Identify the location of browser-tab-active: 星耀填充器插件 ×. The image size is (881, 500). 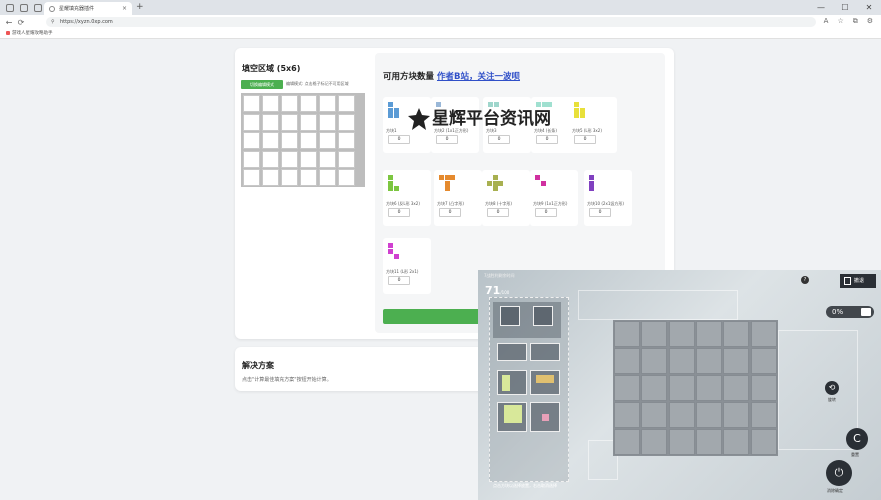
(88, 8).